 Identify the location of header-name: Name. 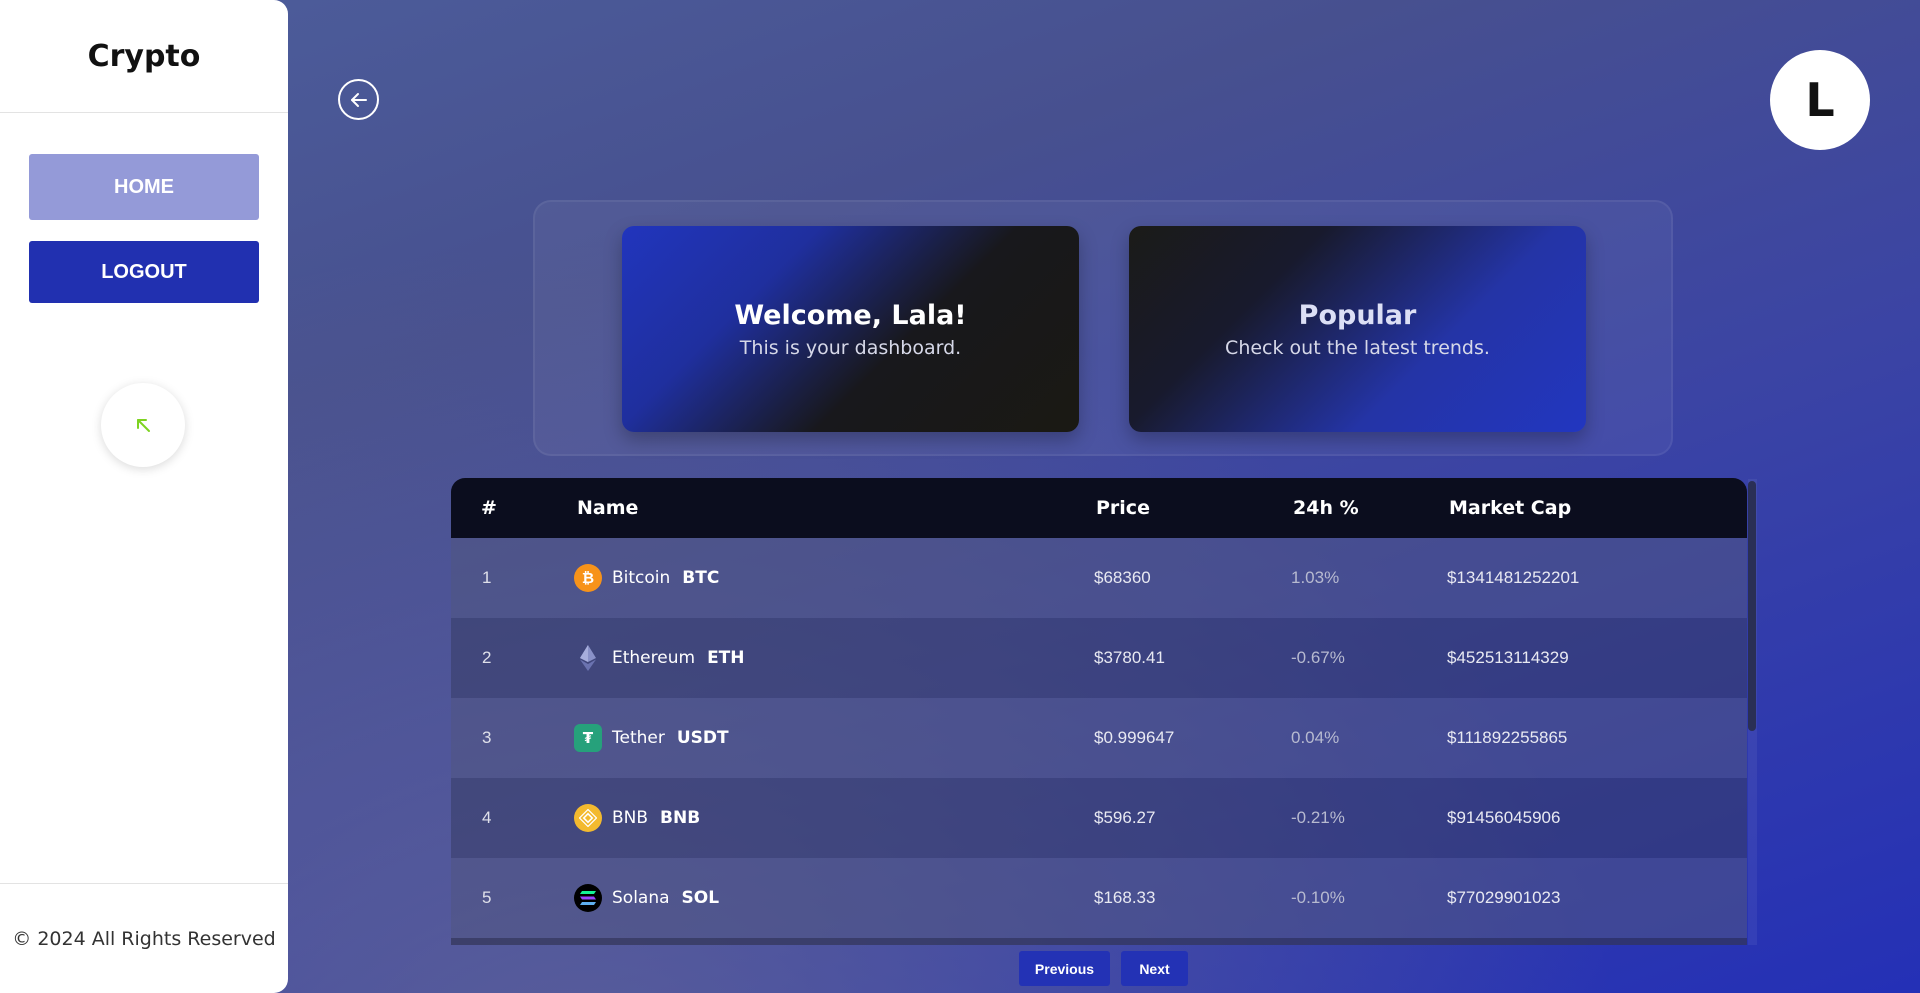
(608, 508).